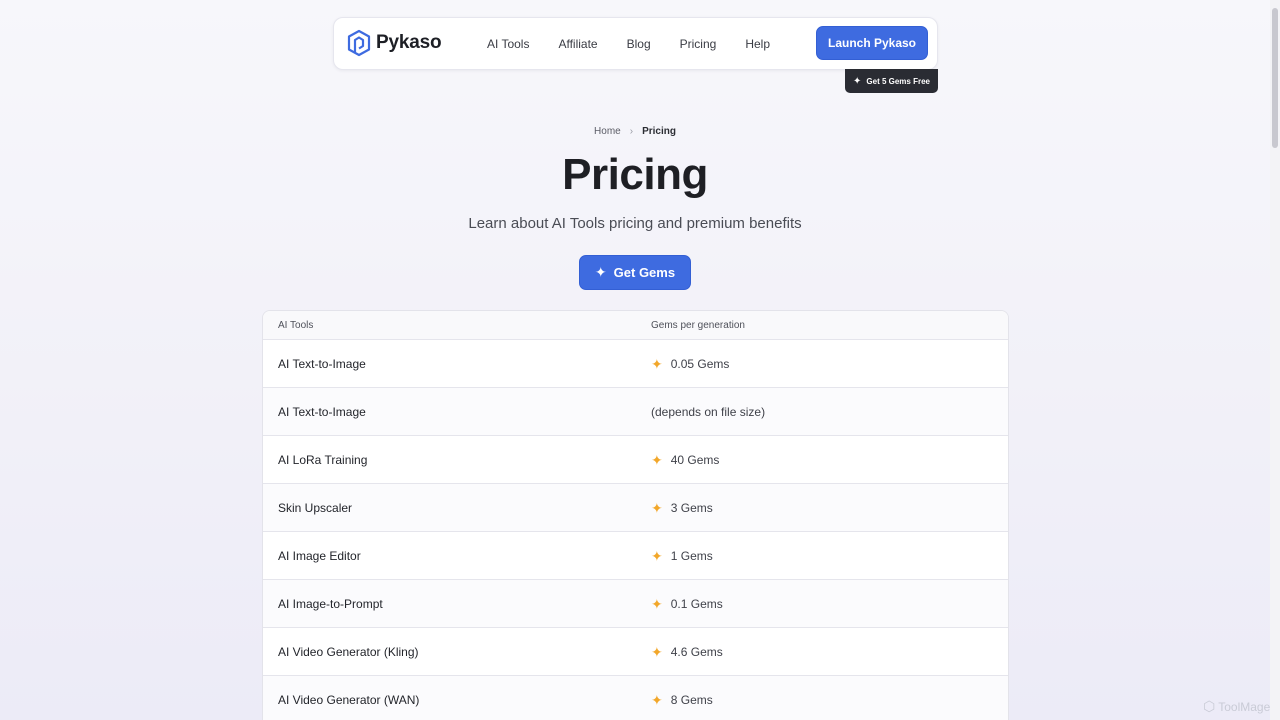 The height and width of the screenshot is (720, 1280). I want to click on breadcrumb: Home › Pricing, so click(635, 131).